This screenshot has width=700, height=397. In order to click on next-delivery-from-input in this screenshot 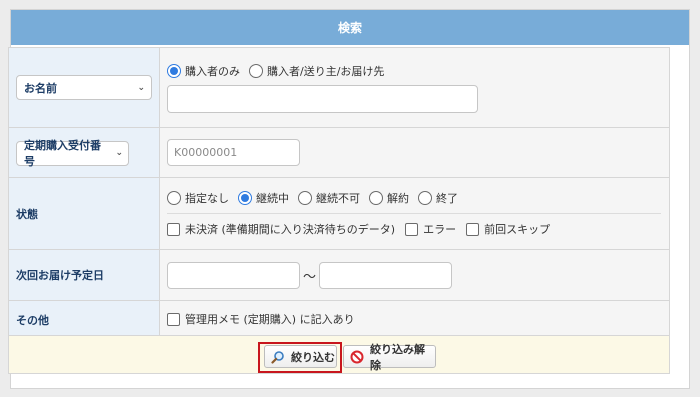, I will do `click(233, 275)`.